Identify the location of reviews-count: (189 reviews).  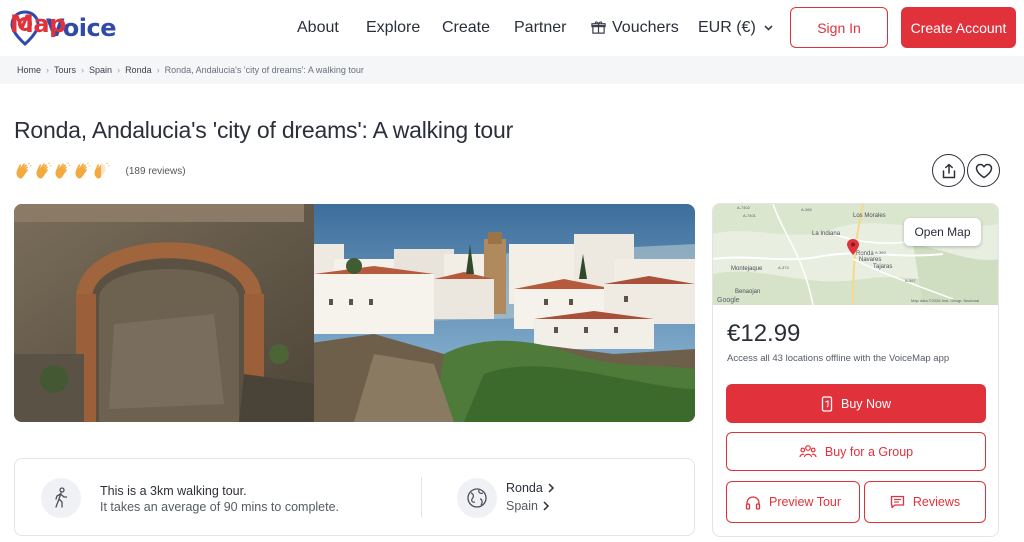
(156, 171).